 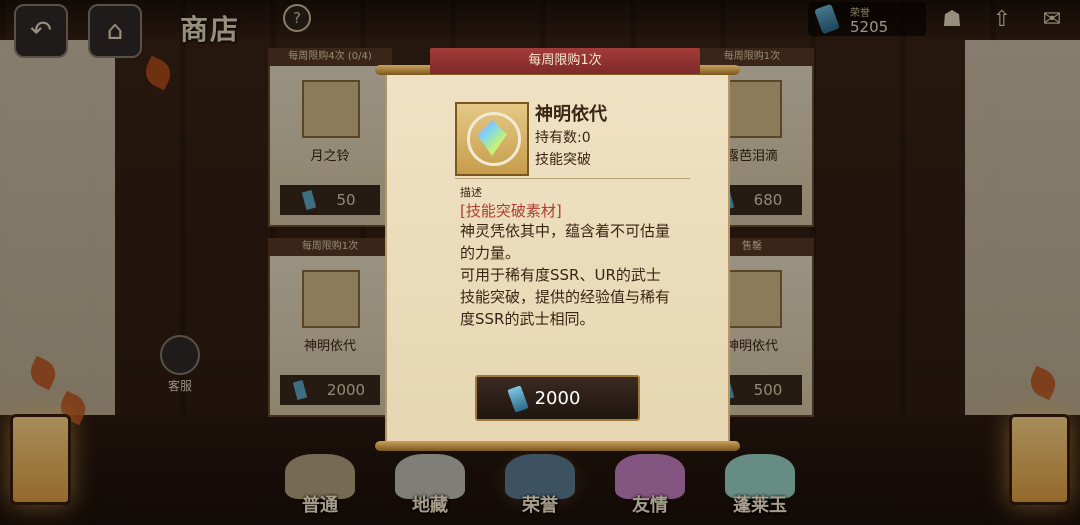 I want to click on description-line: 神灵凭依其中，蕴含着不可估量的力量。, so click(x=565, y=242).